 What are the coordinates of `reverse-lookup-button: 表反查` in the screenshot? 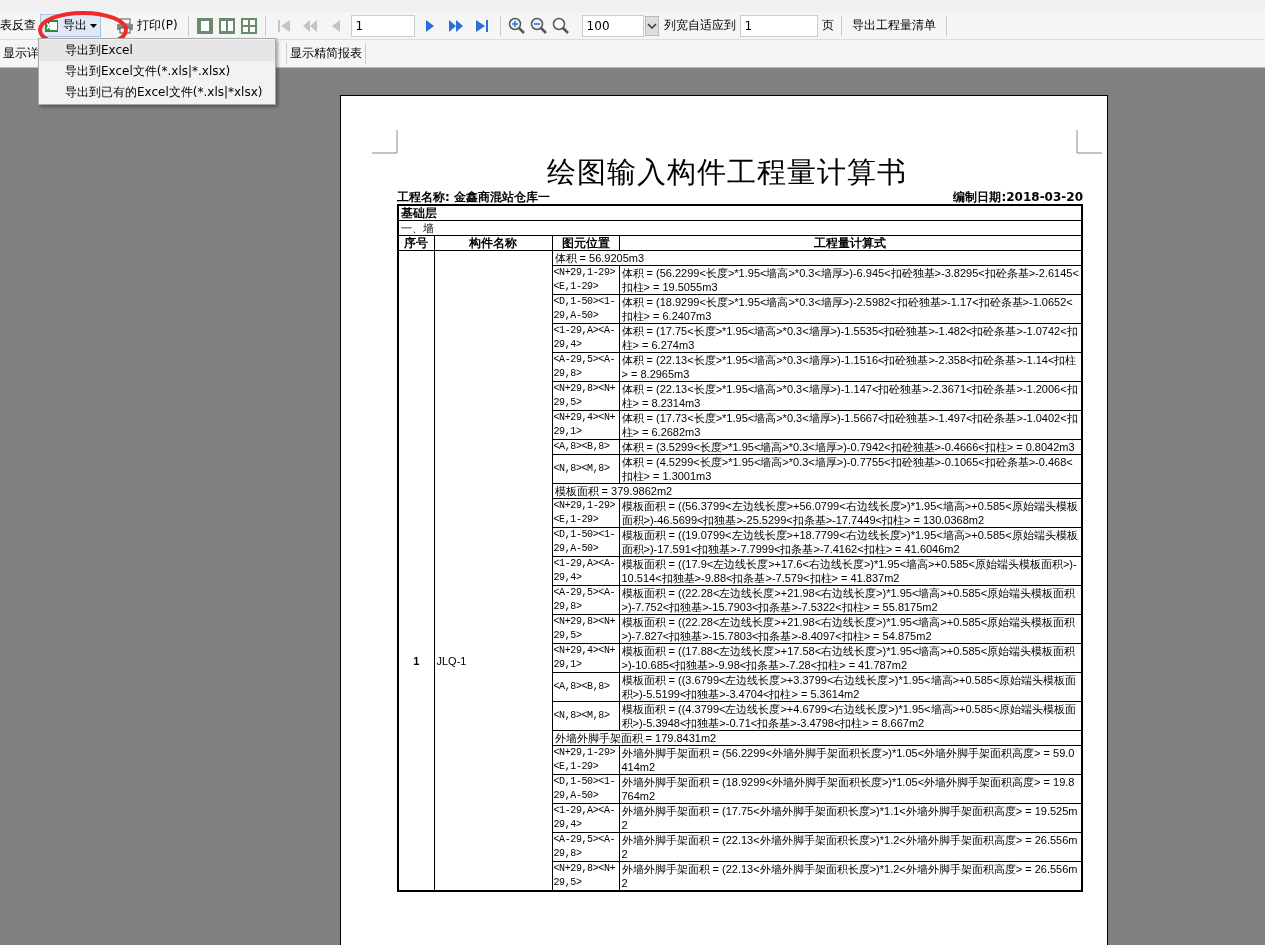 It's located at (18, 25).